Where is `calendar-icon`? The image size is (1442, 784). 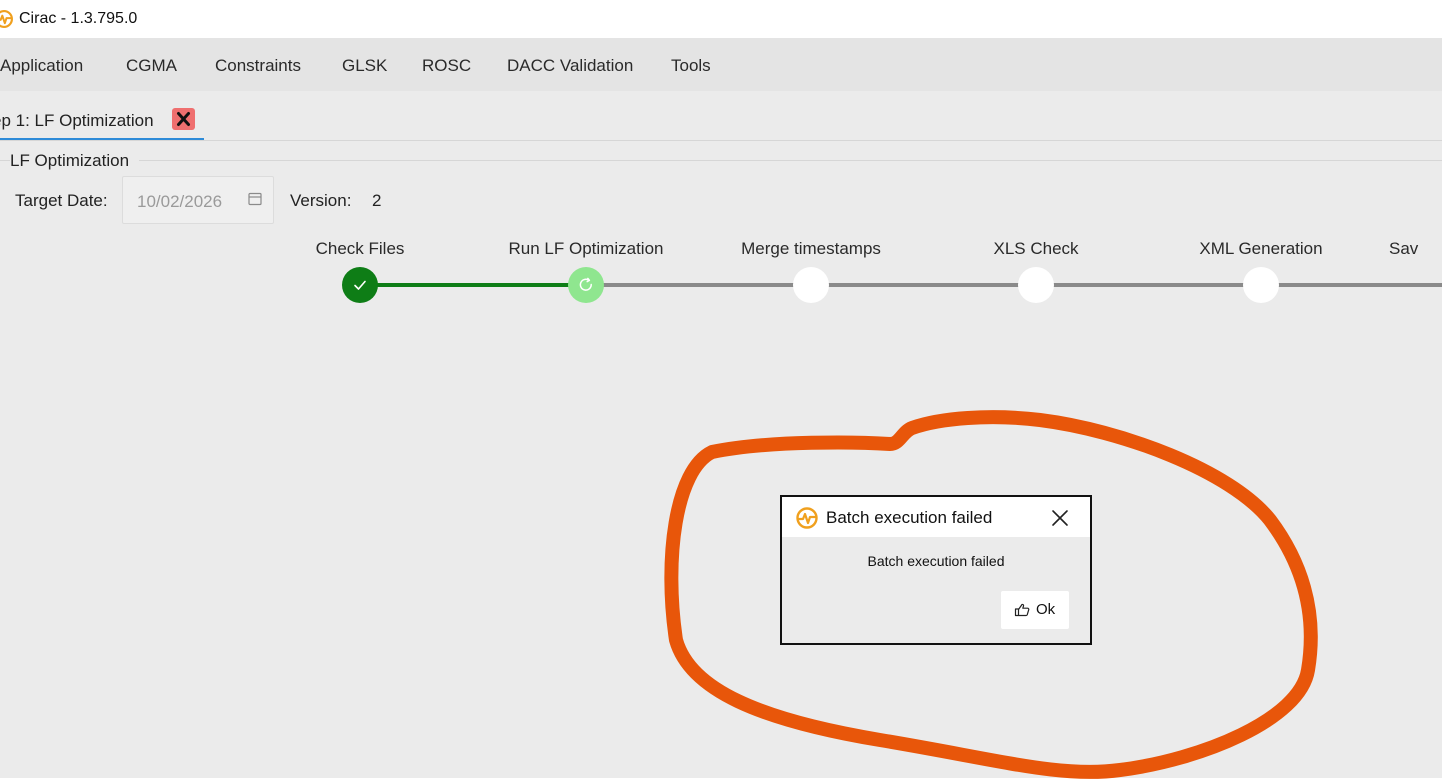
calendar-icon is located at coordinates (255, 199).